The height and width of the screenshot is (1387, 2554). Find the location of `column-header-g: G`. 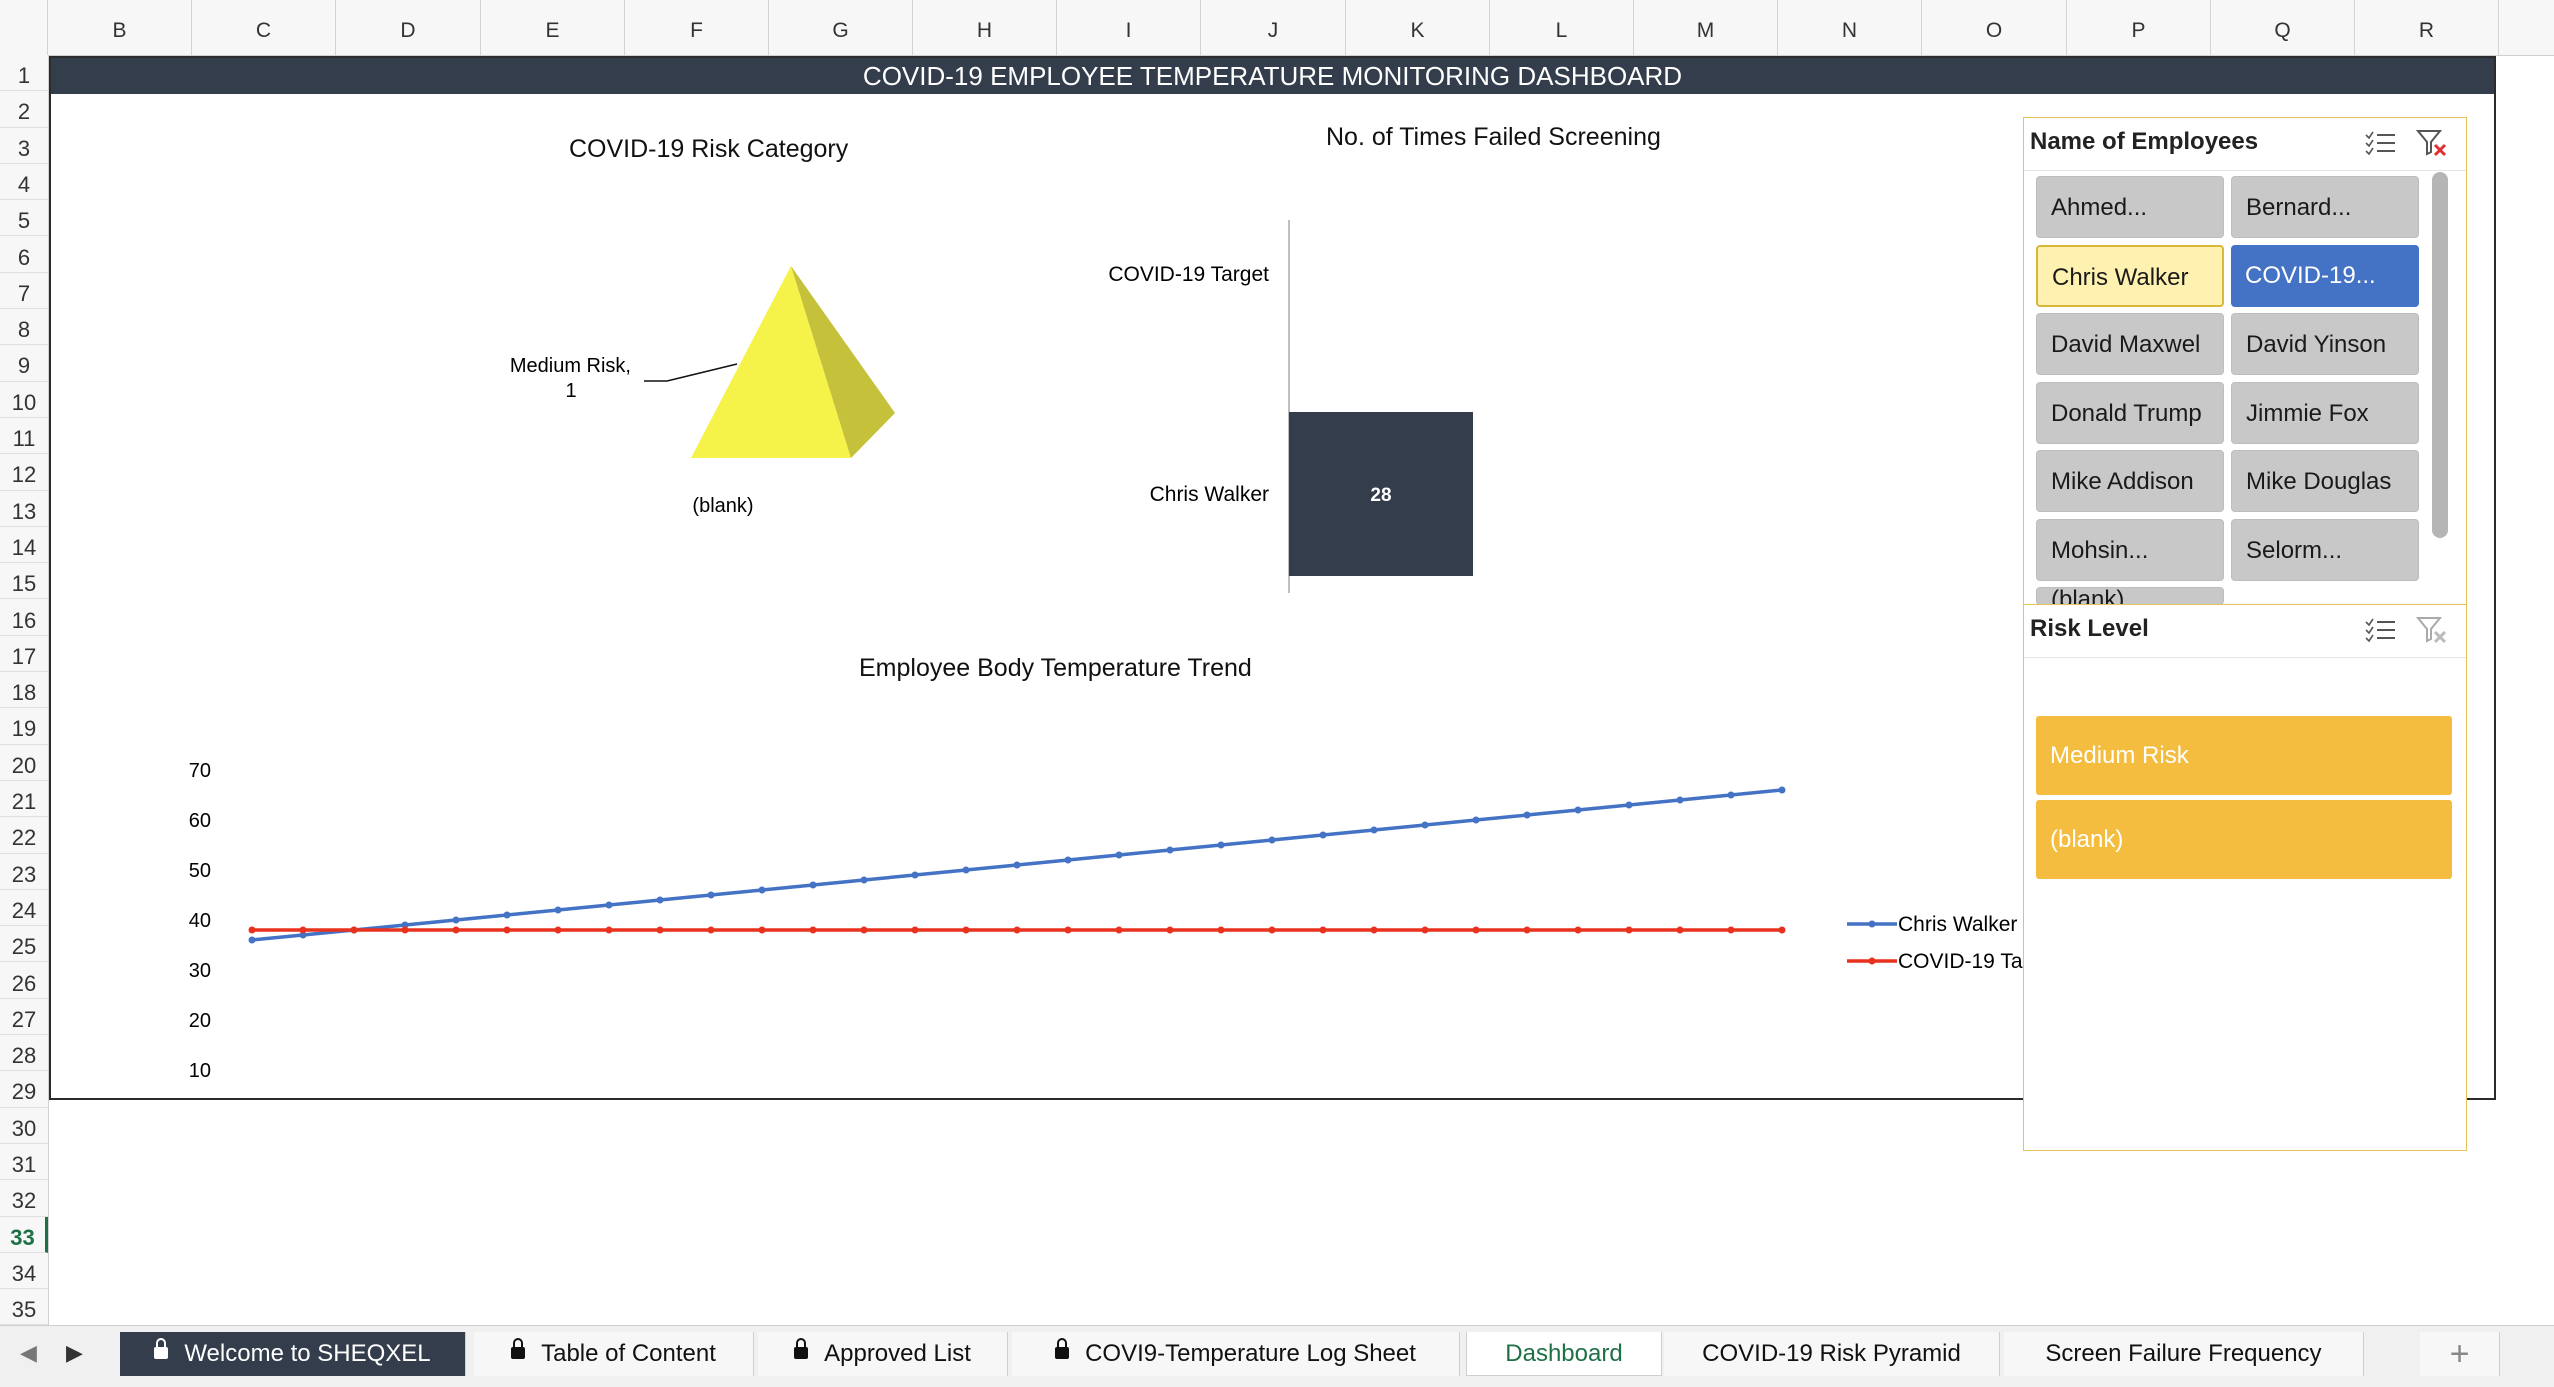

column-header-g: G is located at coordinates (841, 27).